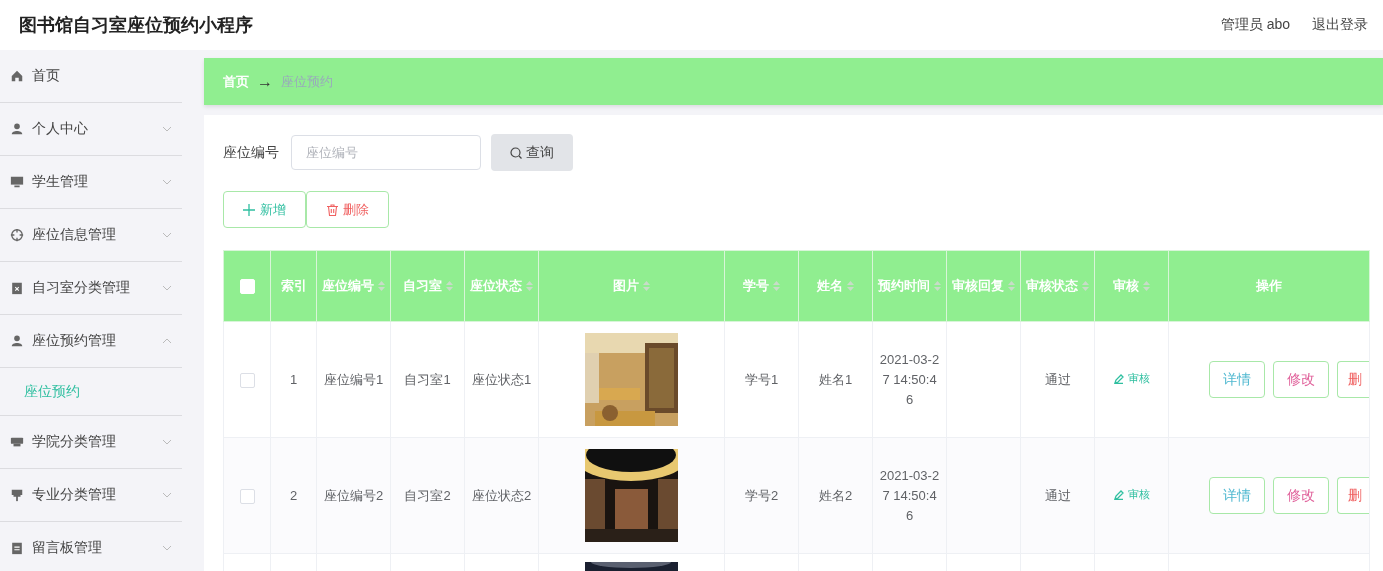 This screenshot has height=571, width=1383. I want to click on app-title: 图书馆自习室座位预约小程序, so click(136, 25).